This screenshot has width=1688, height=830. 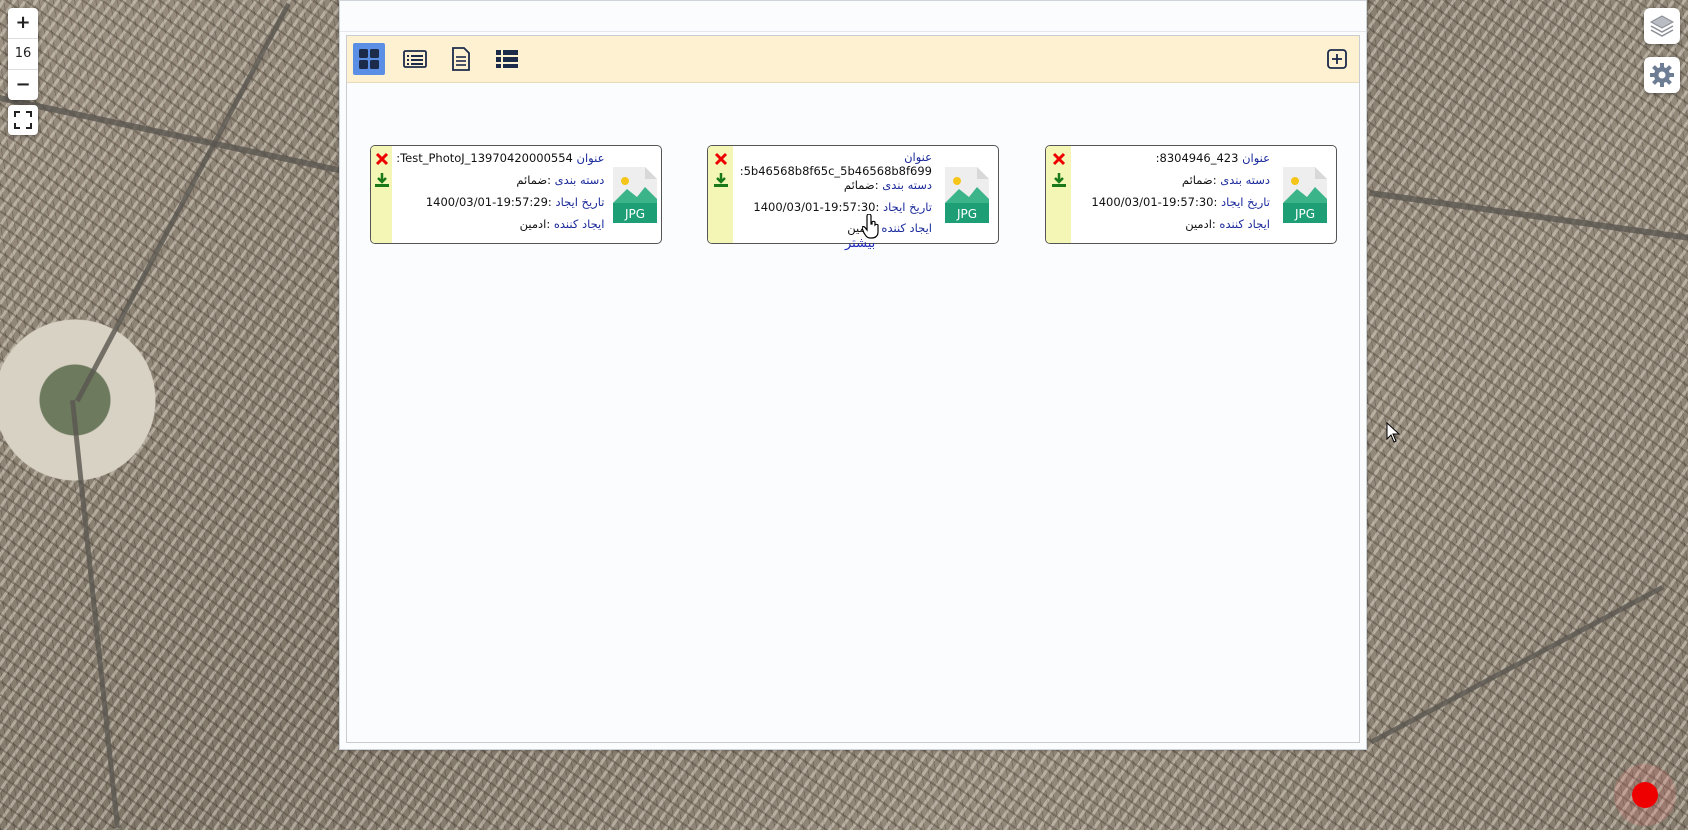 I want to click on detail-list-view-icon, so click(x=507, y=59).